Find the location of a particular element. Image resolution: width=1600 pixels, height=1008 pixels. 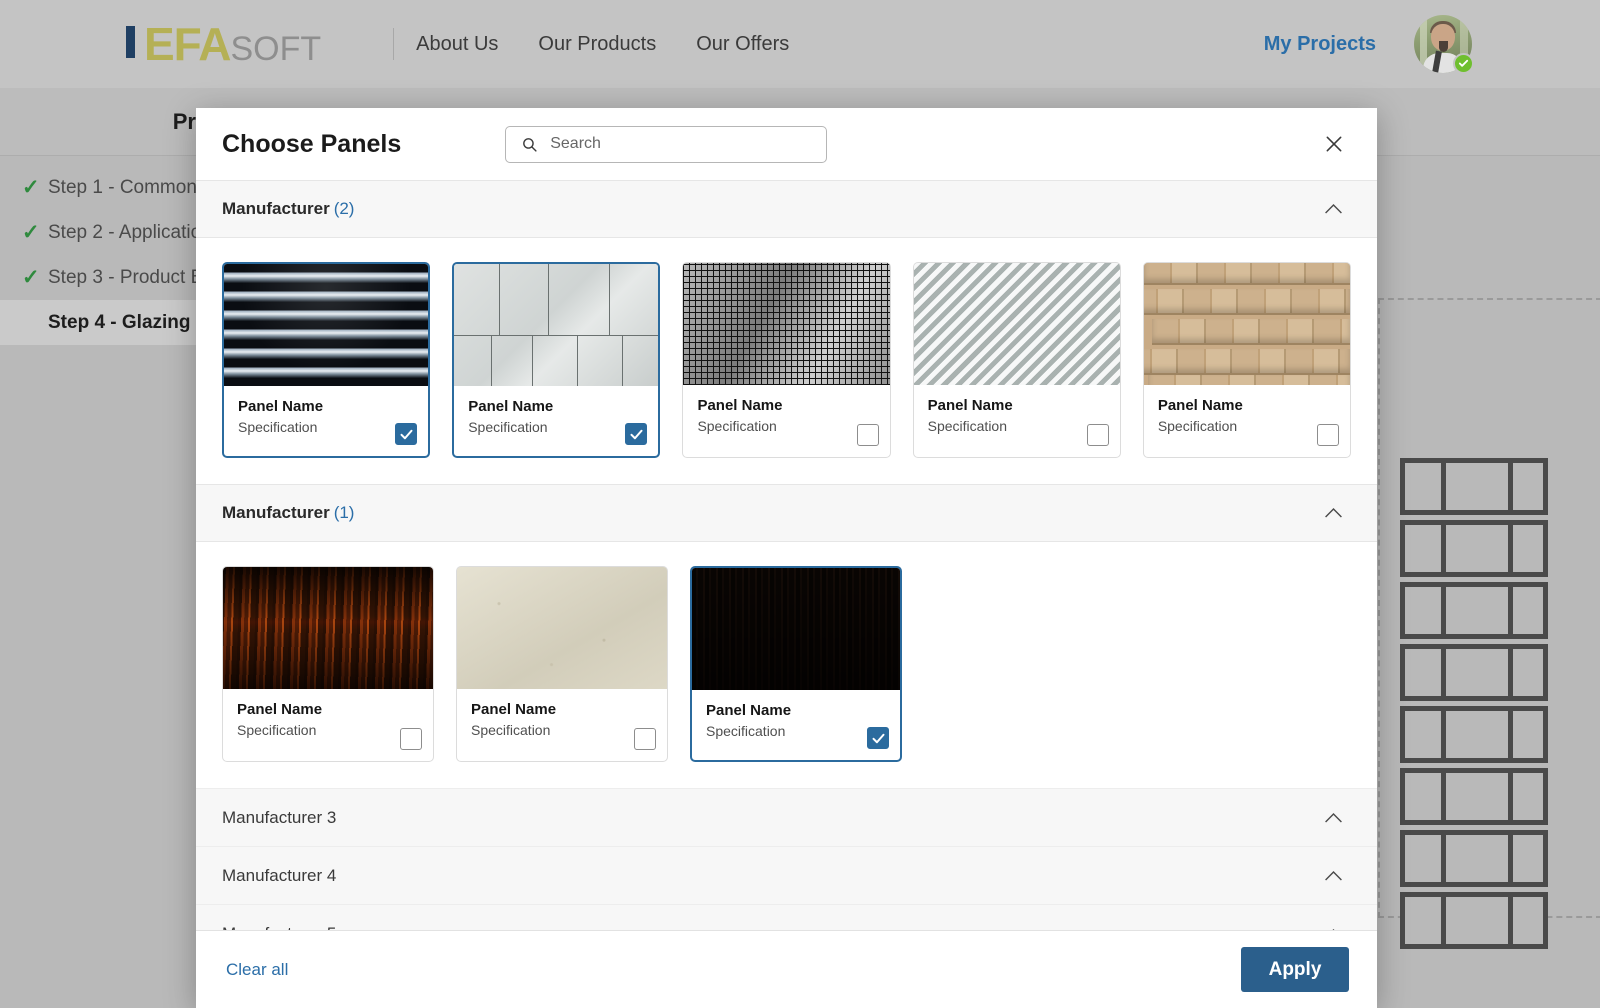

group-title-2: Manufacturer (1) is located at coordinates (288, 513).